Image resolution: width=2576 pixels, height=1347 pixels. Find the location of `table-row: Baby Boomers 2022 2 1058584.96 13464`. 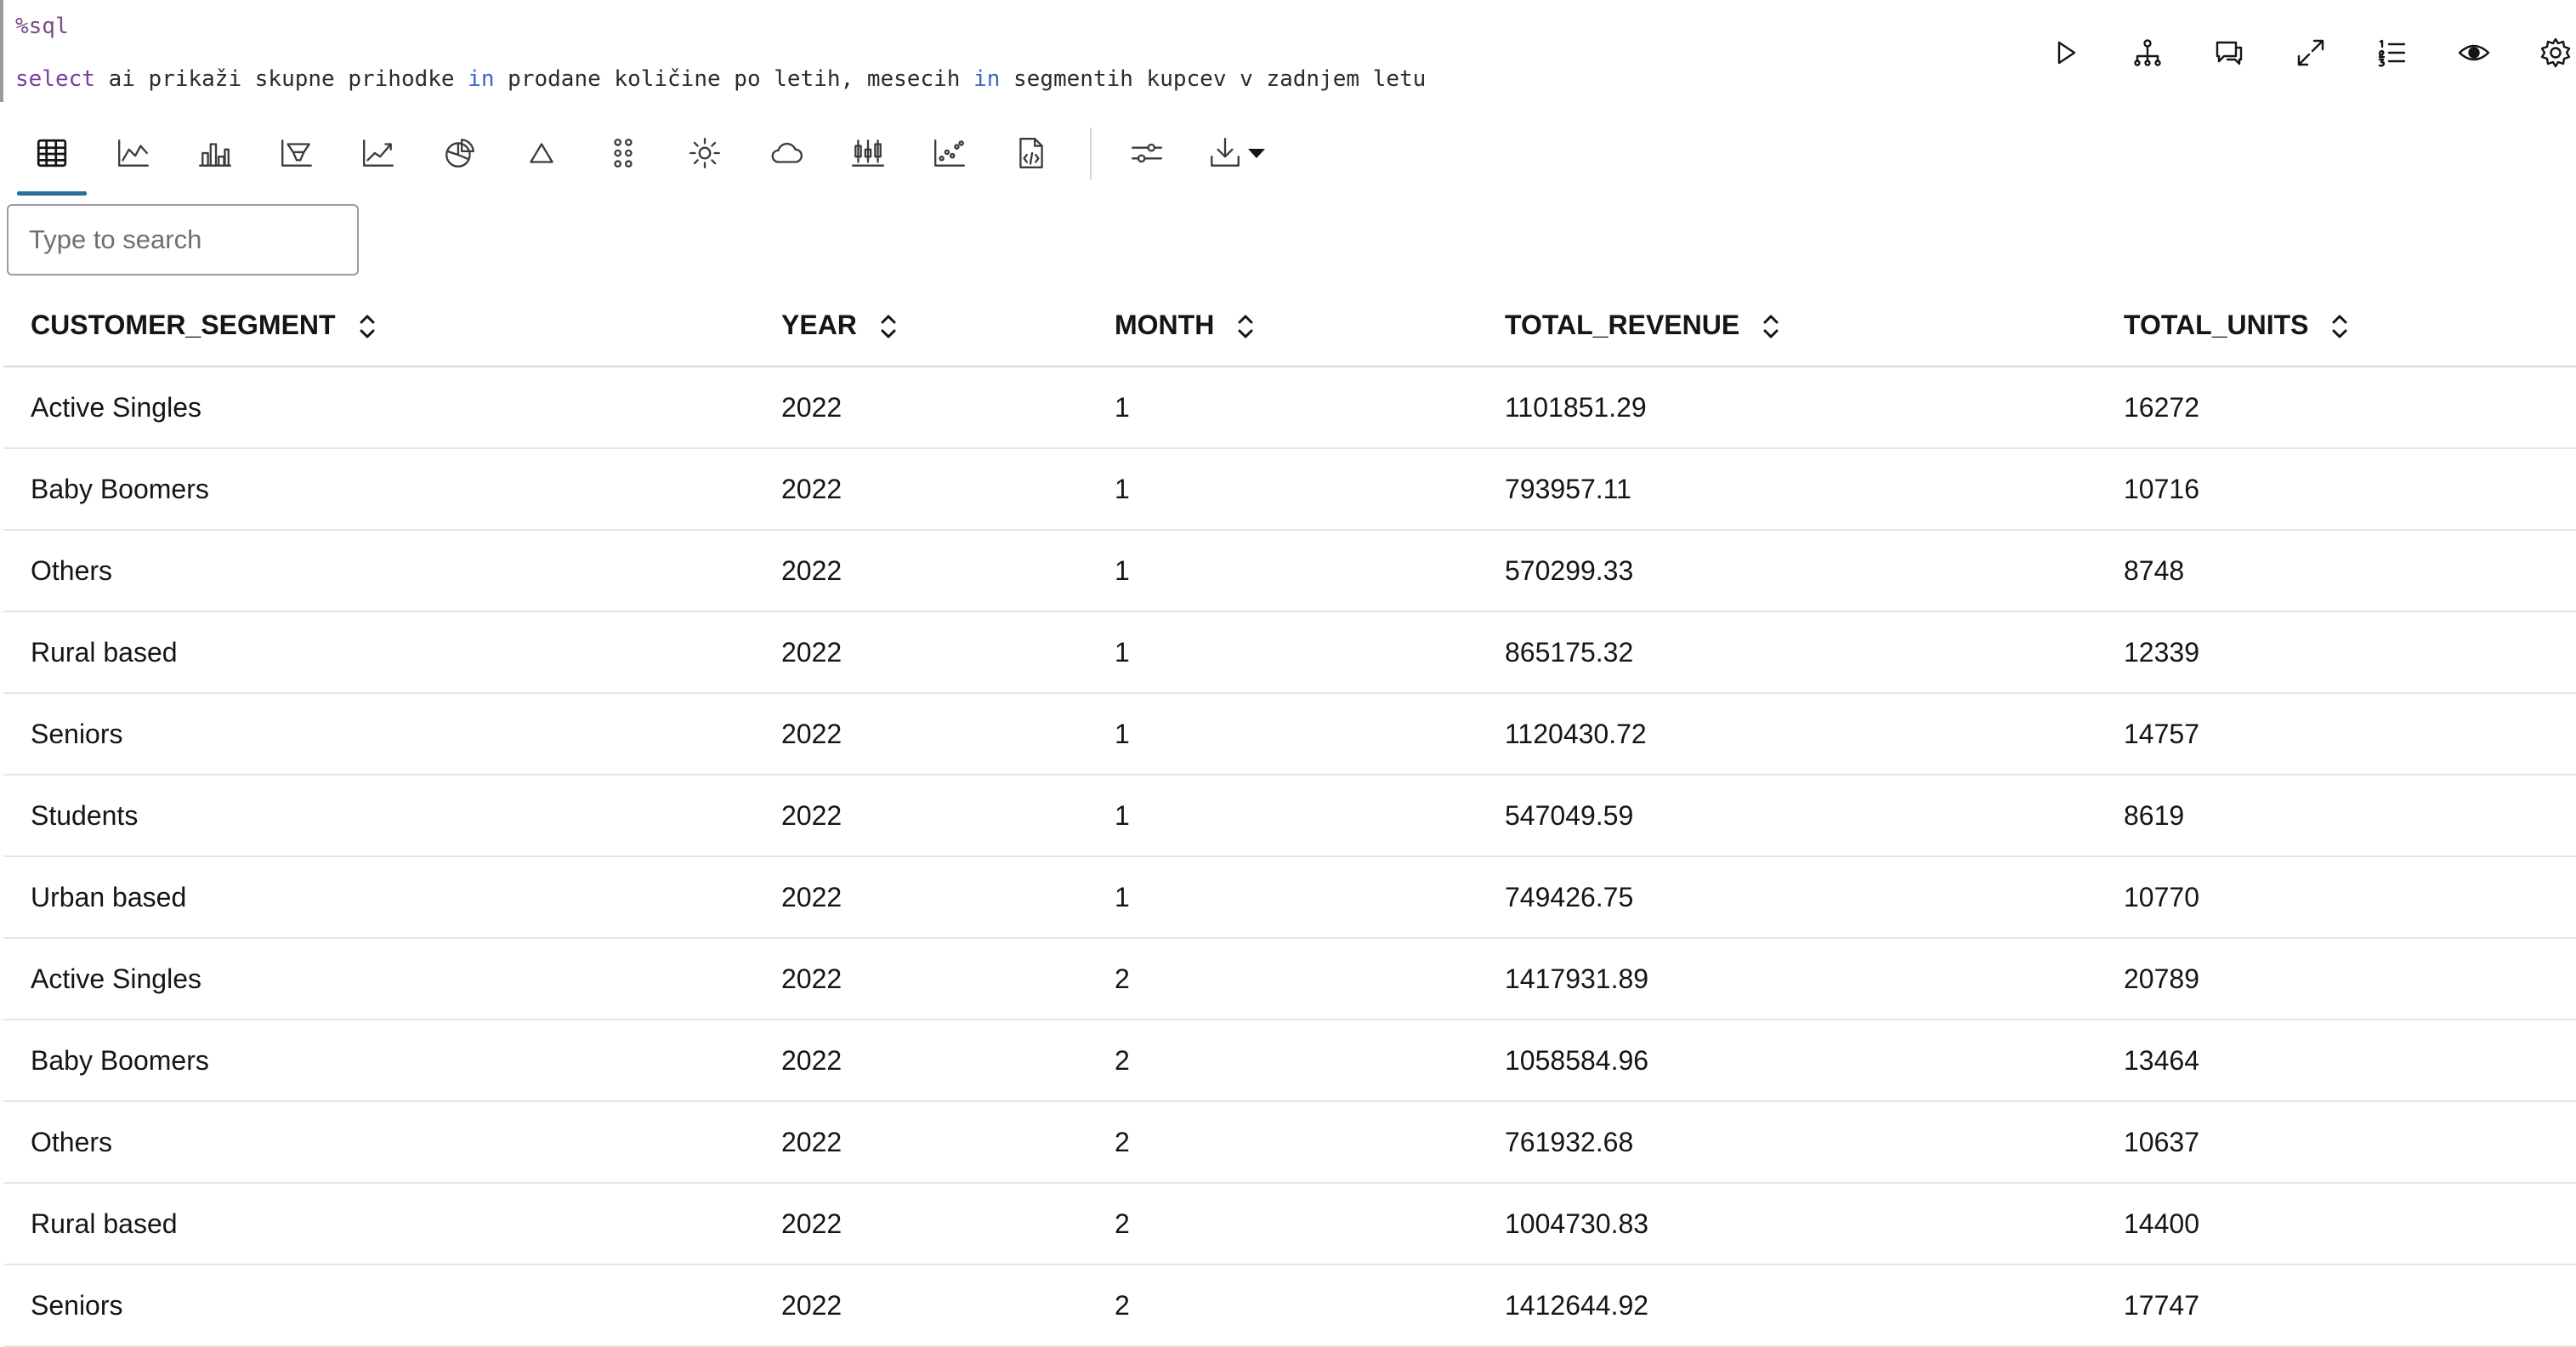

table-row: Baby Boomers 2022 2 1058584.96 13464 is located at coordinates (1290, 1061).